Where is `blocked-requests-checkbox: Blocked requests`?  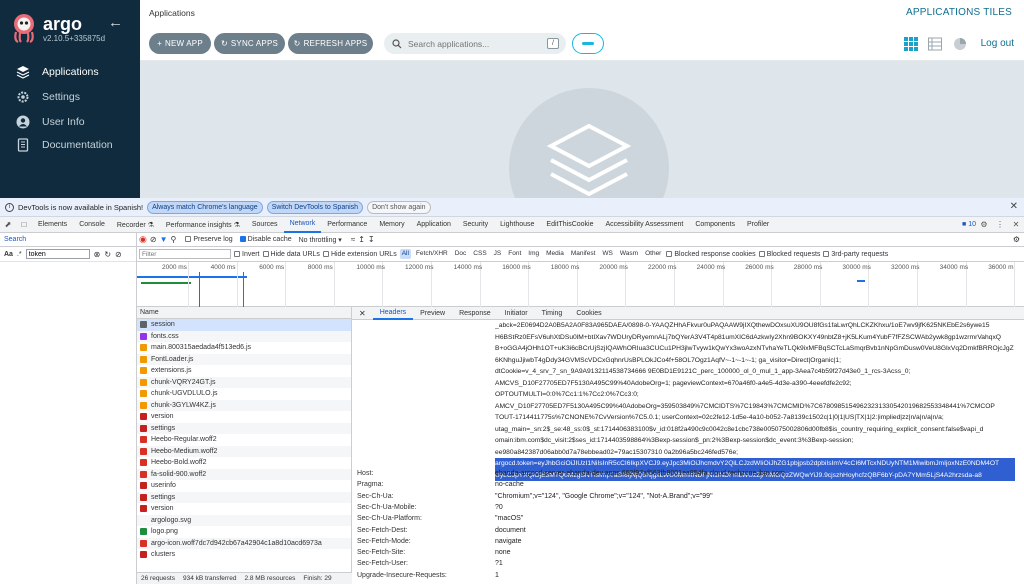
blocked-requests-checkbox: Blocked requests is located at coordinates (789, 254).